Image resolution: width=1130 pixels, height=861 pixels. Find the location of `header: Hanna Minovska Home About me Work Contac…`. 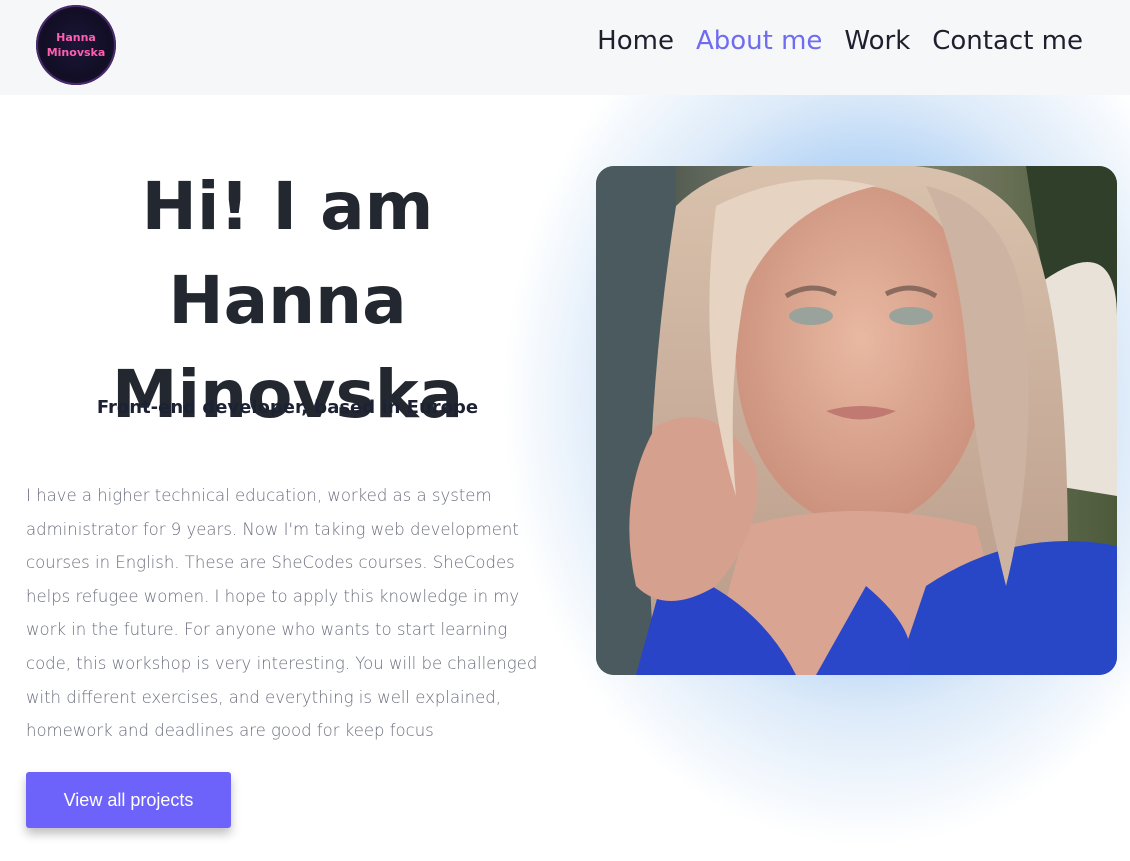

header: Hanna Minovska Home About me Work Contac… is located at coordinates (565, 47).